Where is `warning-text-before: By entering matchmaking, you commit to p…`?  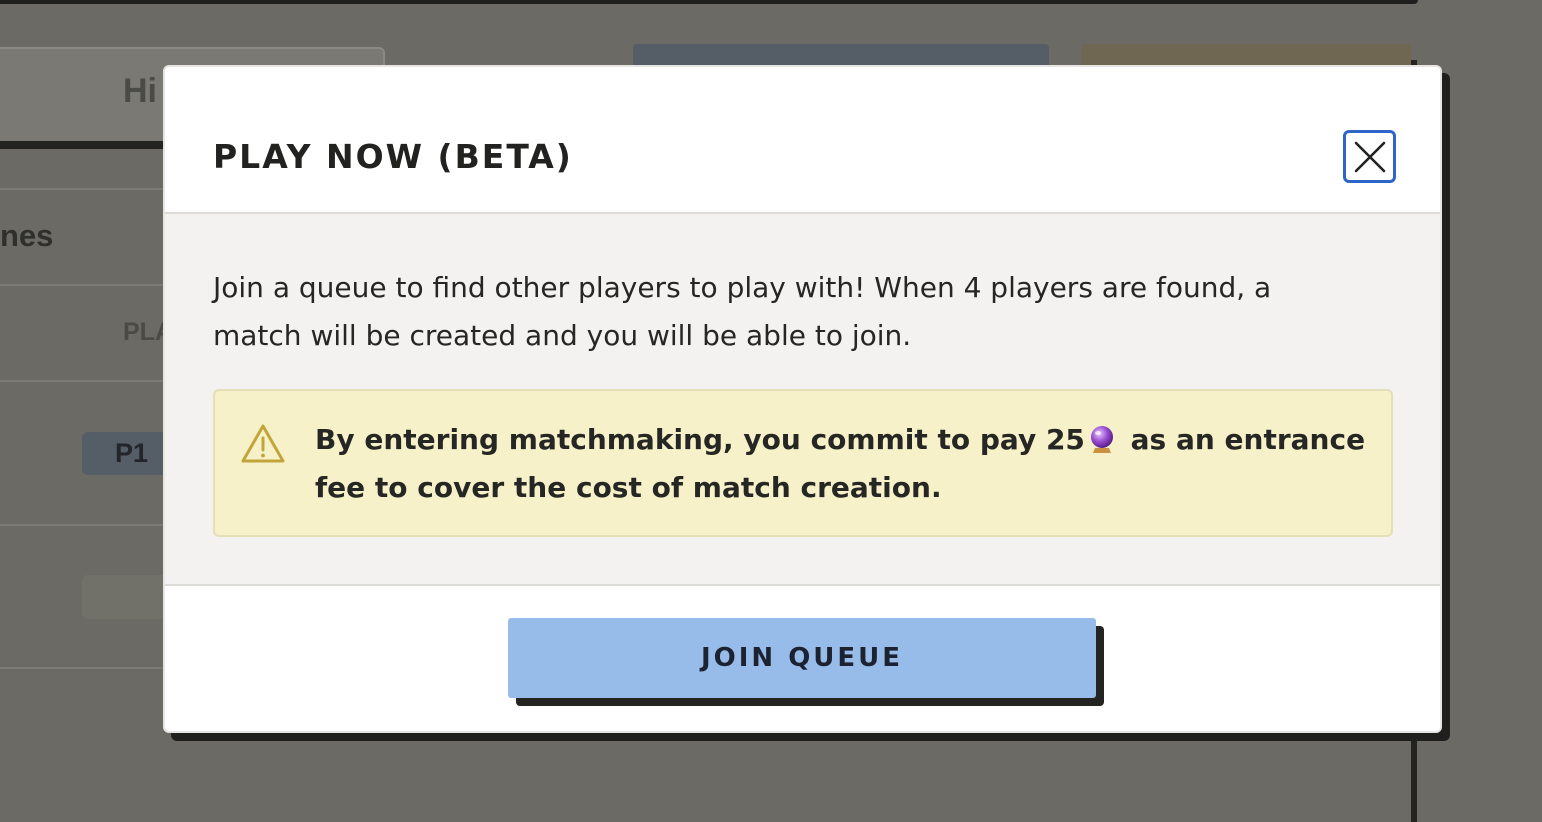 warning-text-before: By entering matchmaking, you commit to p… is located at coordinates (700, 439).